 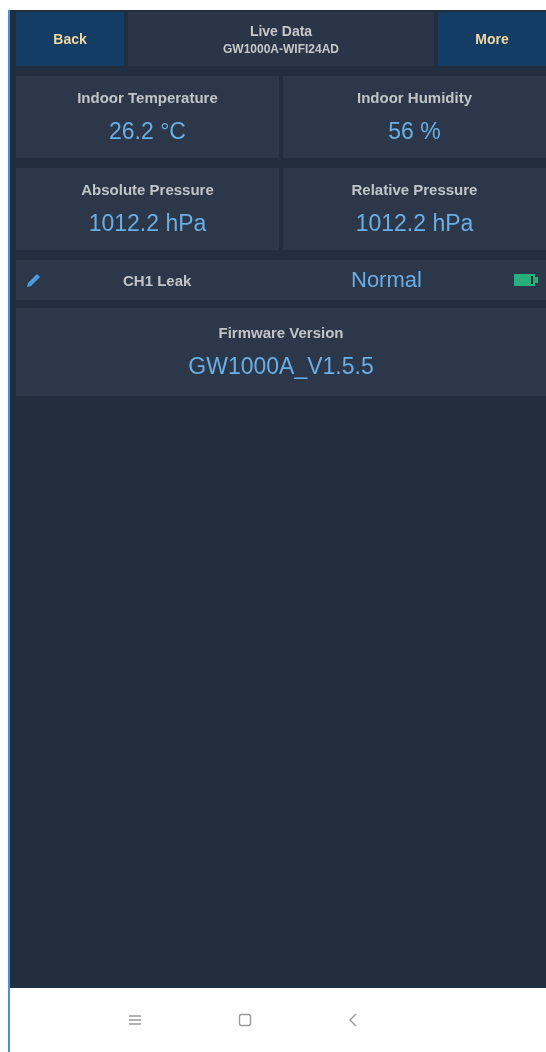 I want to click on reading-label: Indoor Temperature, so click(x=147, y=97).